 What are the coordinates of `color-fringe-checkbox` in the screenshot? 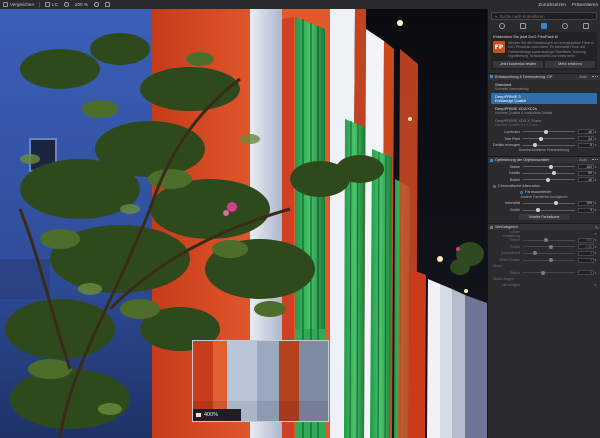 It's located at (521, 192).